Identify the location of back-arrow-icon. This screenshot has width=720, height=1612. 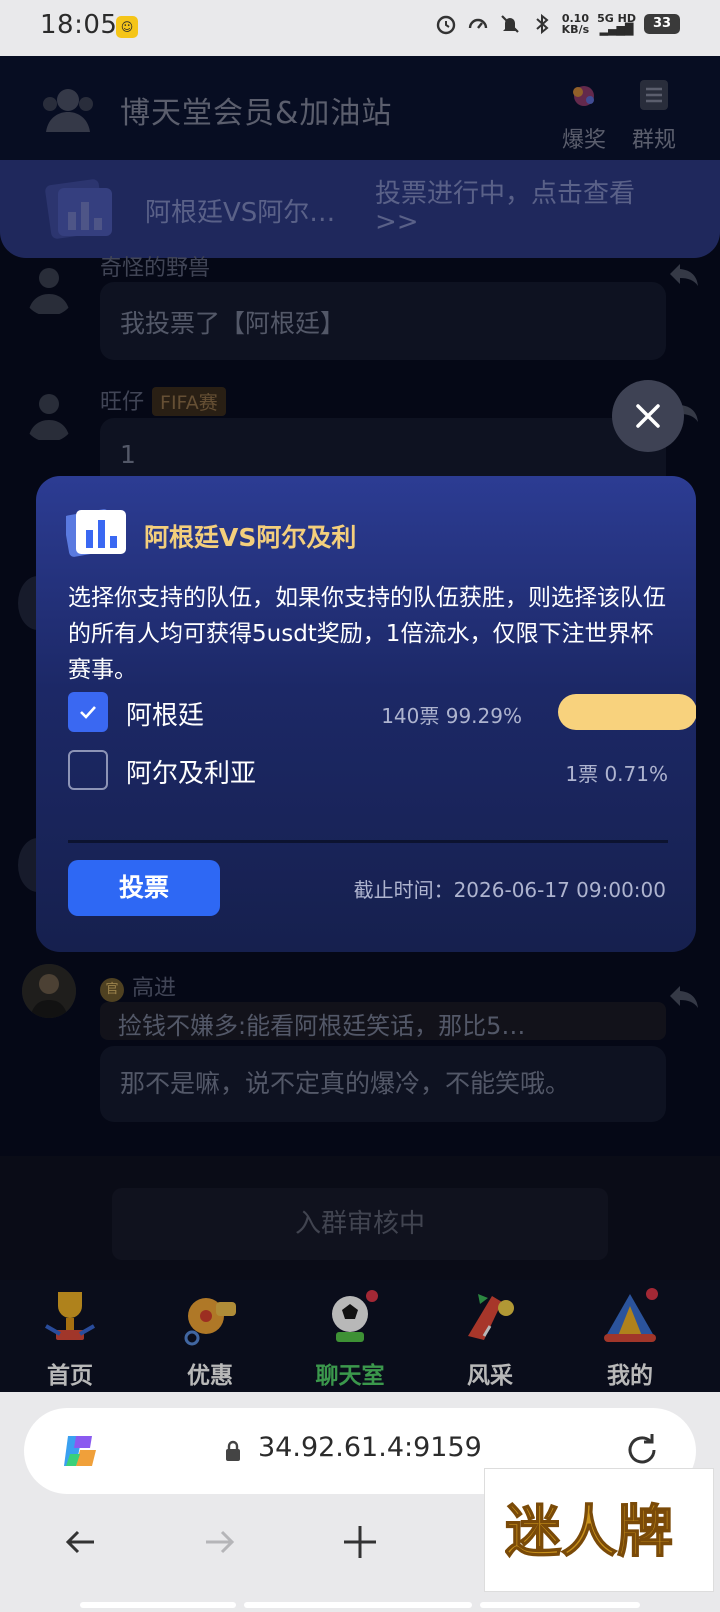
(80, 1542).